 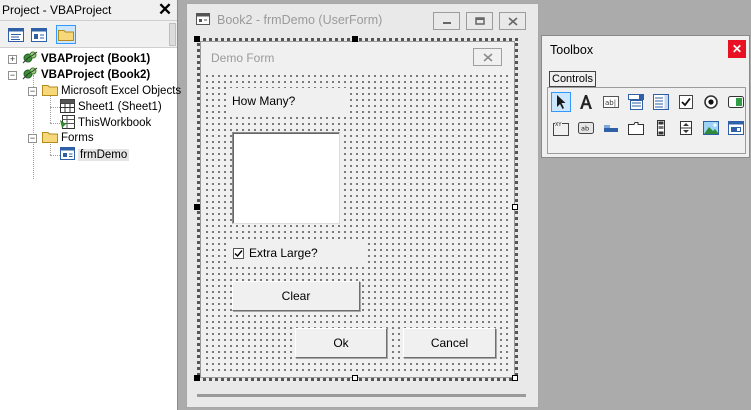 I want to click on worksheet-icon, so click(x=67, y=107).